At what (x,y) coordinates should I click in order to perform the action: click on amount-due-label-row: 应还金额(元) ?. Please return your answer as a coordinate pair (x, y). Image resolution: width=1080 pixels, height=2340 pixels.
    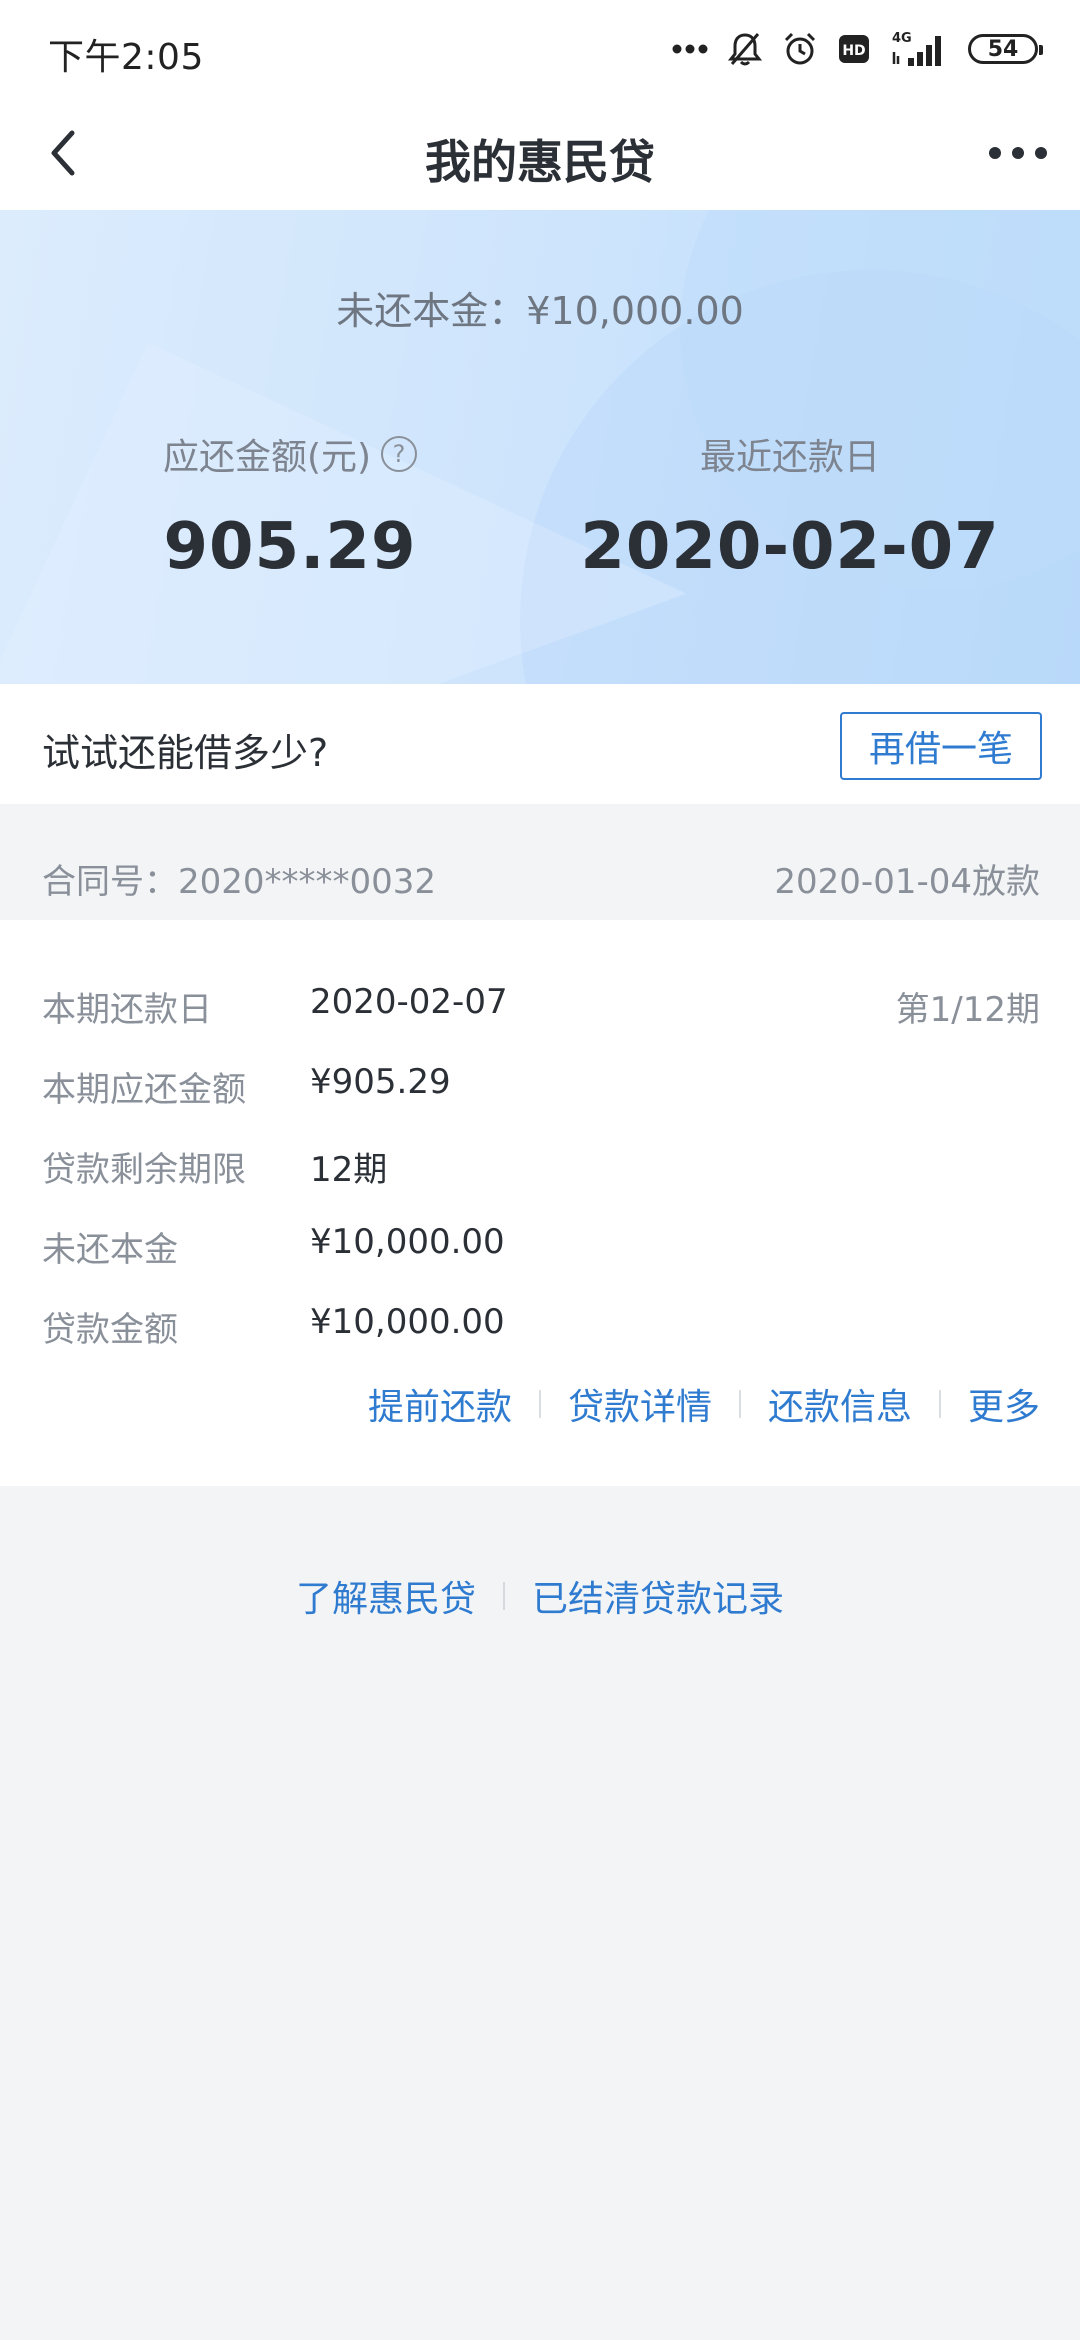
    Looking at the image, I should click on (290, 454).